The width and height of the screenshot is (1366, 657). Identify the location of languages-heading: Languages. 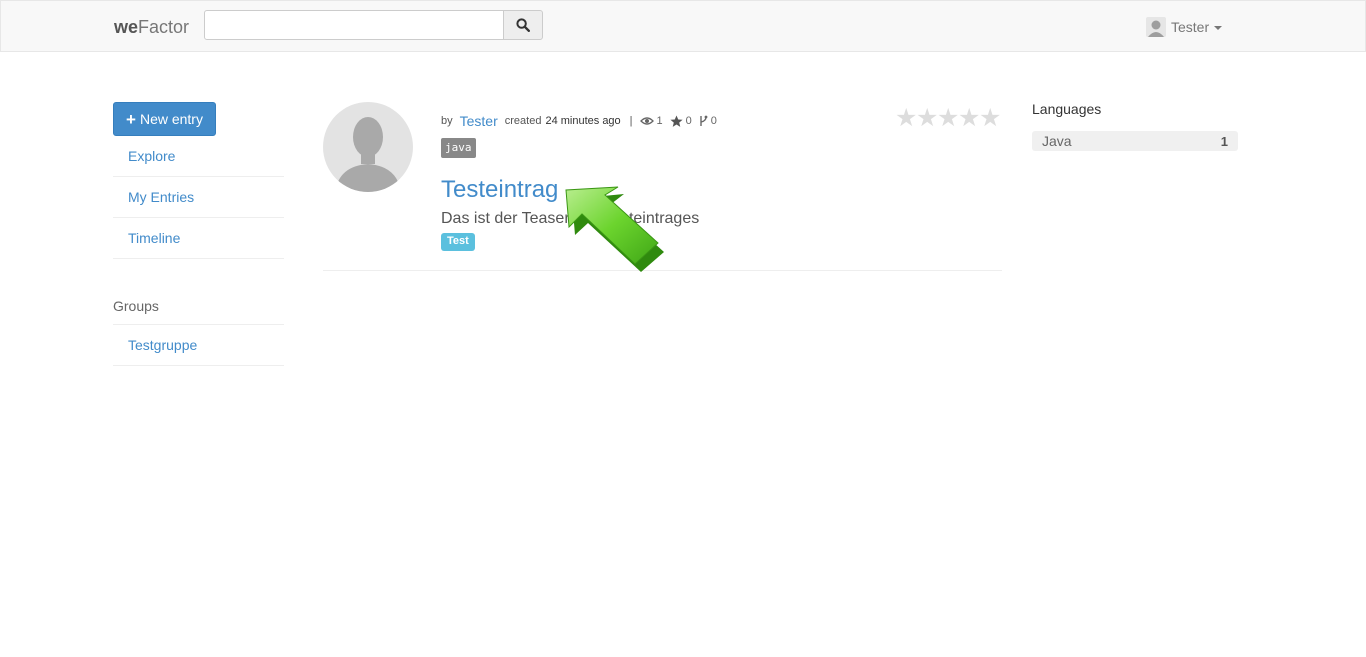
(1067, 109).